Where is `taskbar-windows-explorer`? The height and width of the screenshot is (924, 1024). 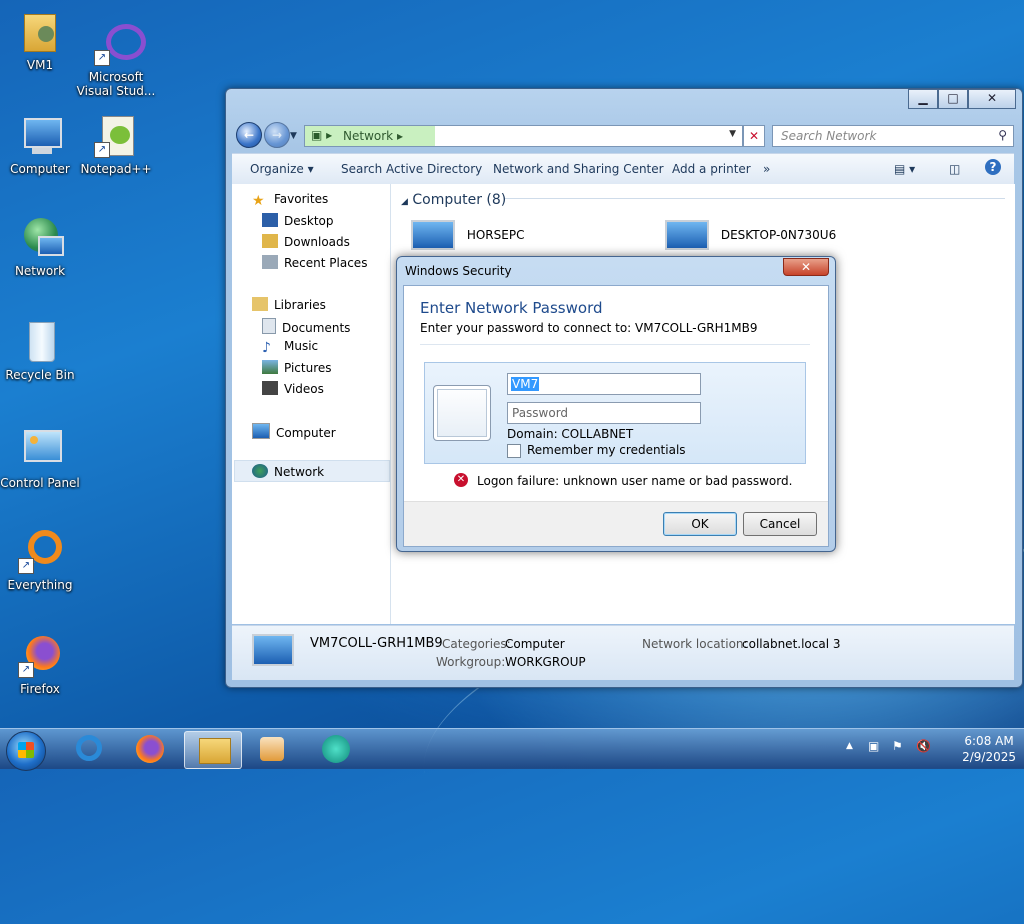 taskbar-windows-explorer is located at coordinates (213, 750).